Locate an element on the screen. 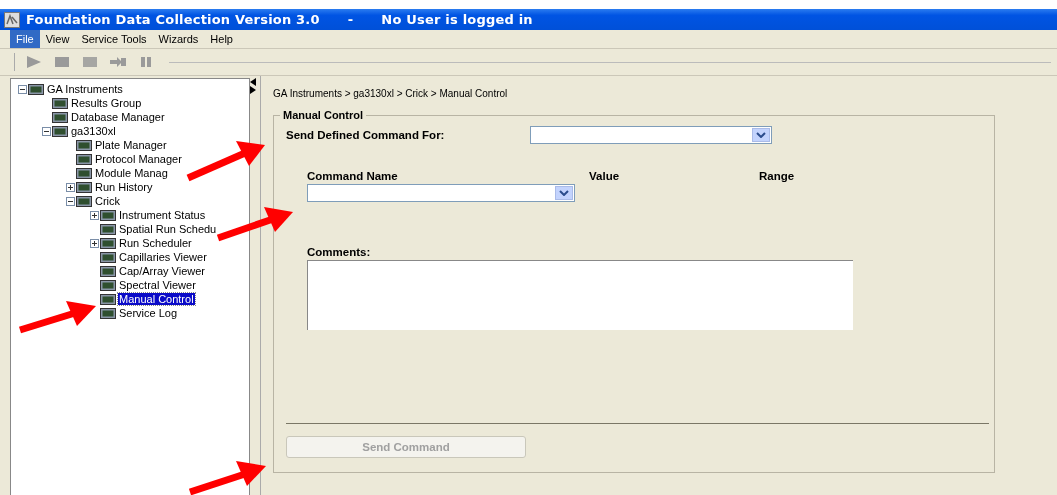  tree-item: Database Manager is located at coordinates (118, 117).